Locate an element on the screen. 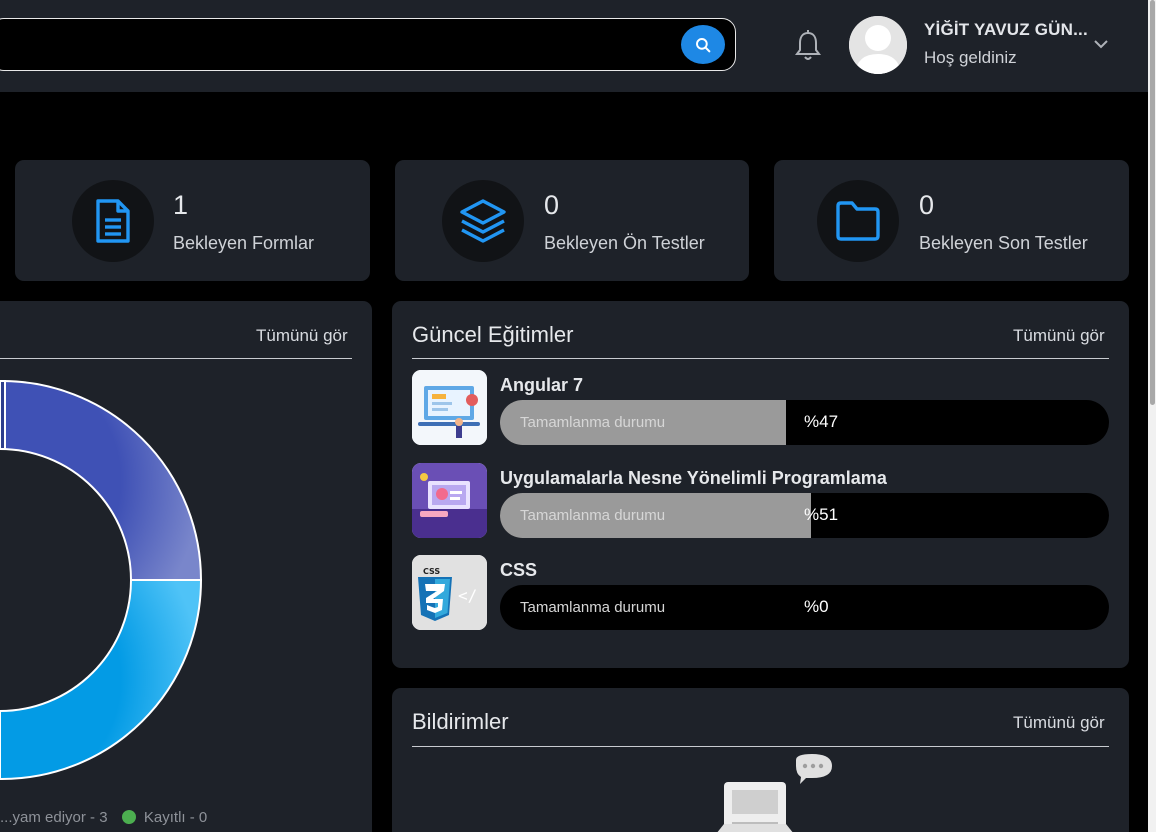  notifications-panel: Bildirimler Tümünü gör is located at coordinates (760, 760).